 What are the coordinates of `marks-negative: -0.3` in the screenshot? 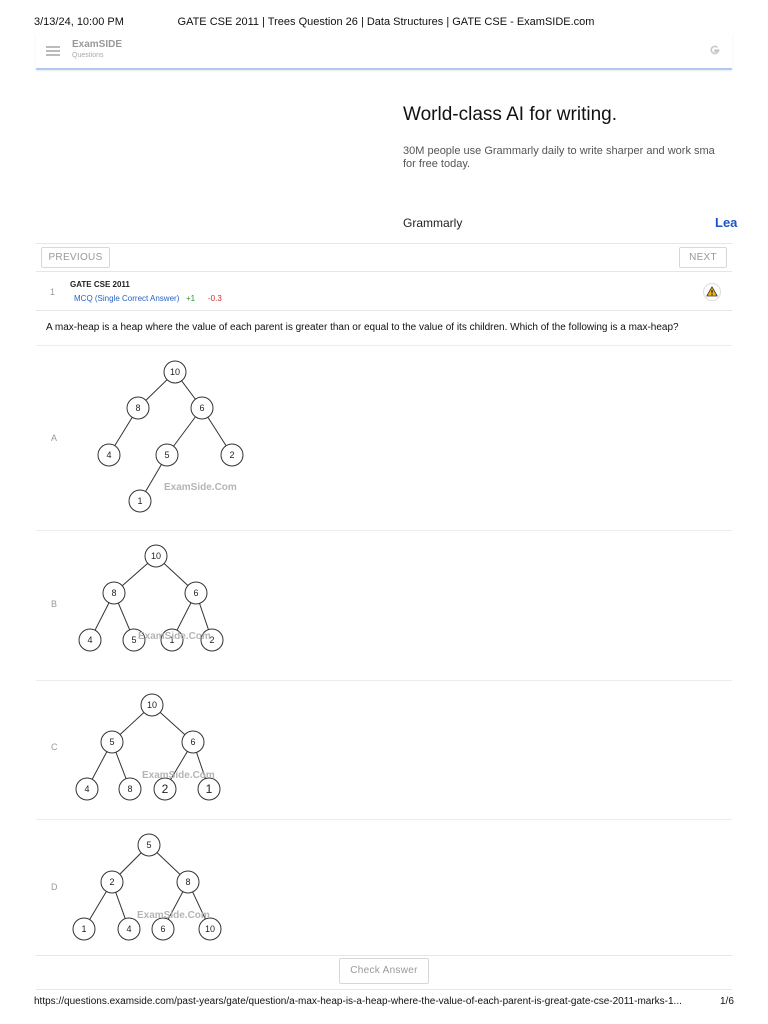 It's located at (215, 298).